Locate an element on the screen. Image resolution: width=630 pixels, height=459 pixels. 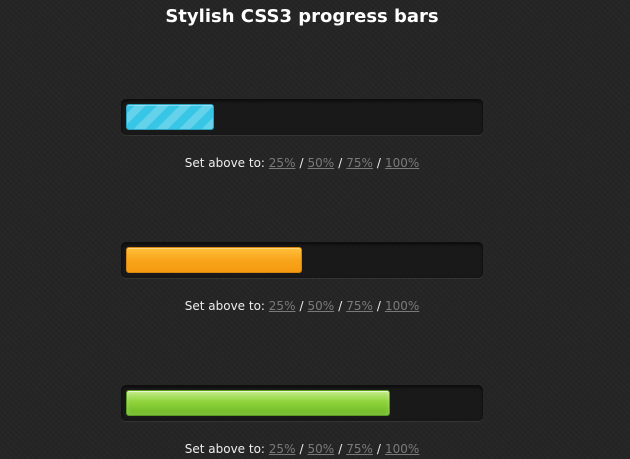
progress-demo-blue: Set above to: 25%/50%/75%/100% is located at coordinates (302, 135).